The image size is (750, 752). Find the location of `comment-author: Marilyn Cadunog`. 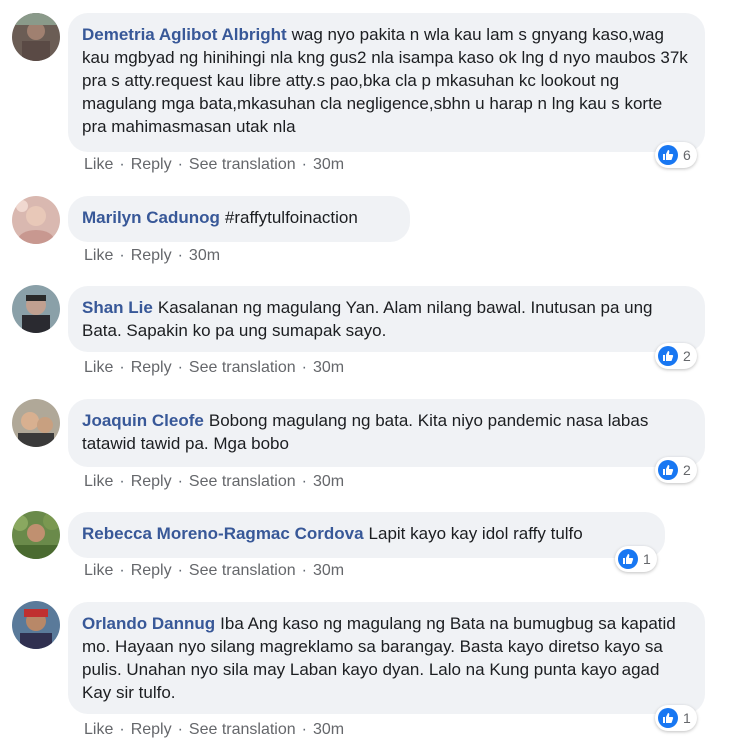

comment-author: Marilyn Cadunog is located at coordinates (151, 217).